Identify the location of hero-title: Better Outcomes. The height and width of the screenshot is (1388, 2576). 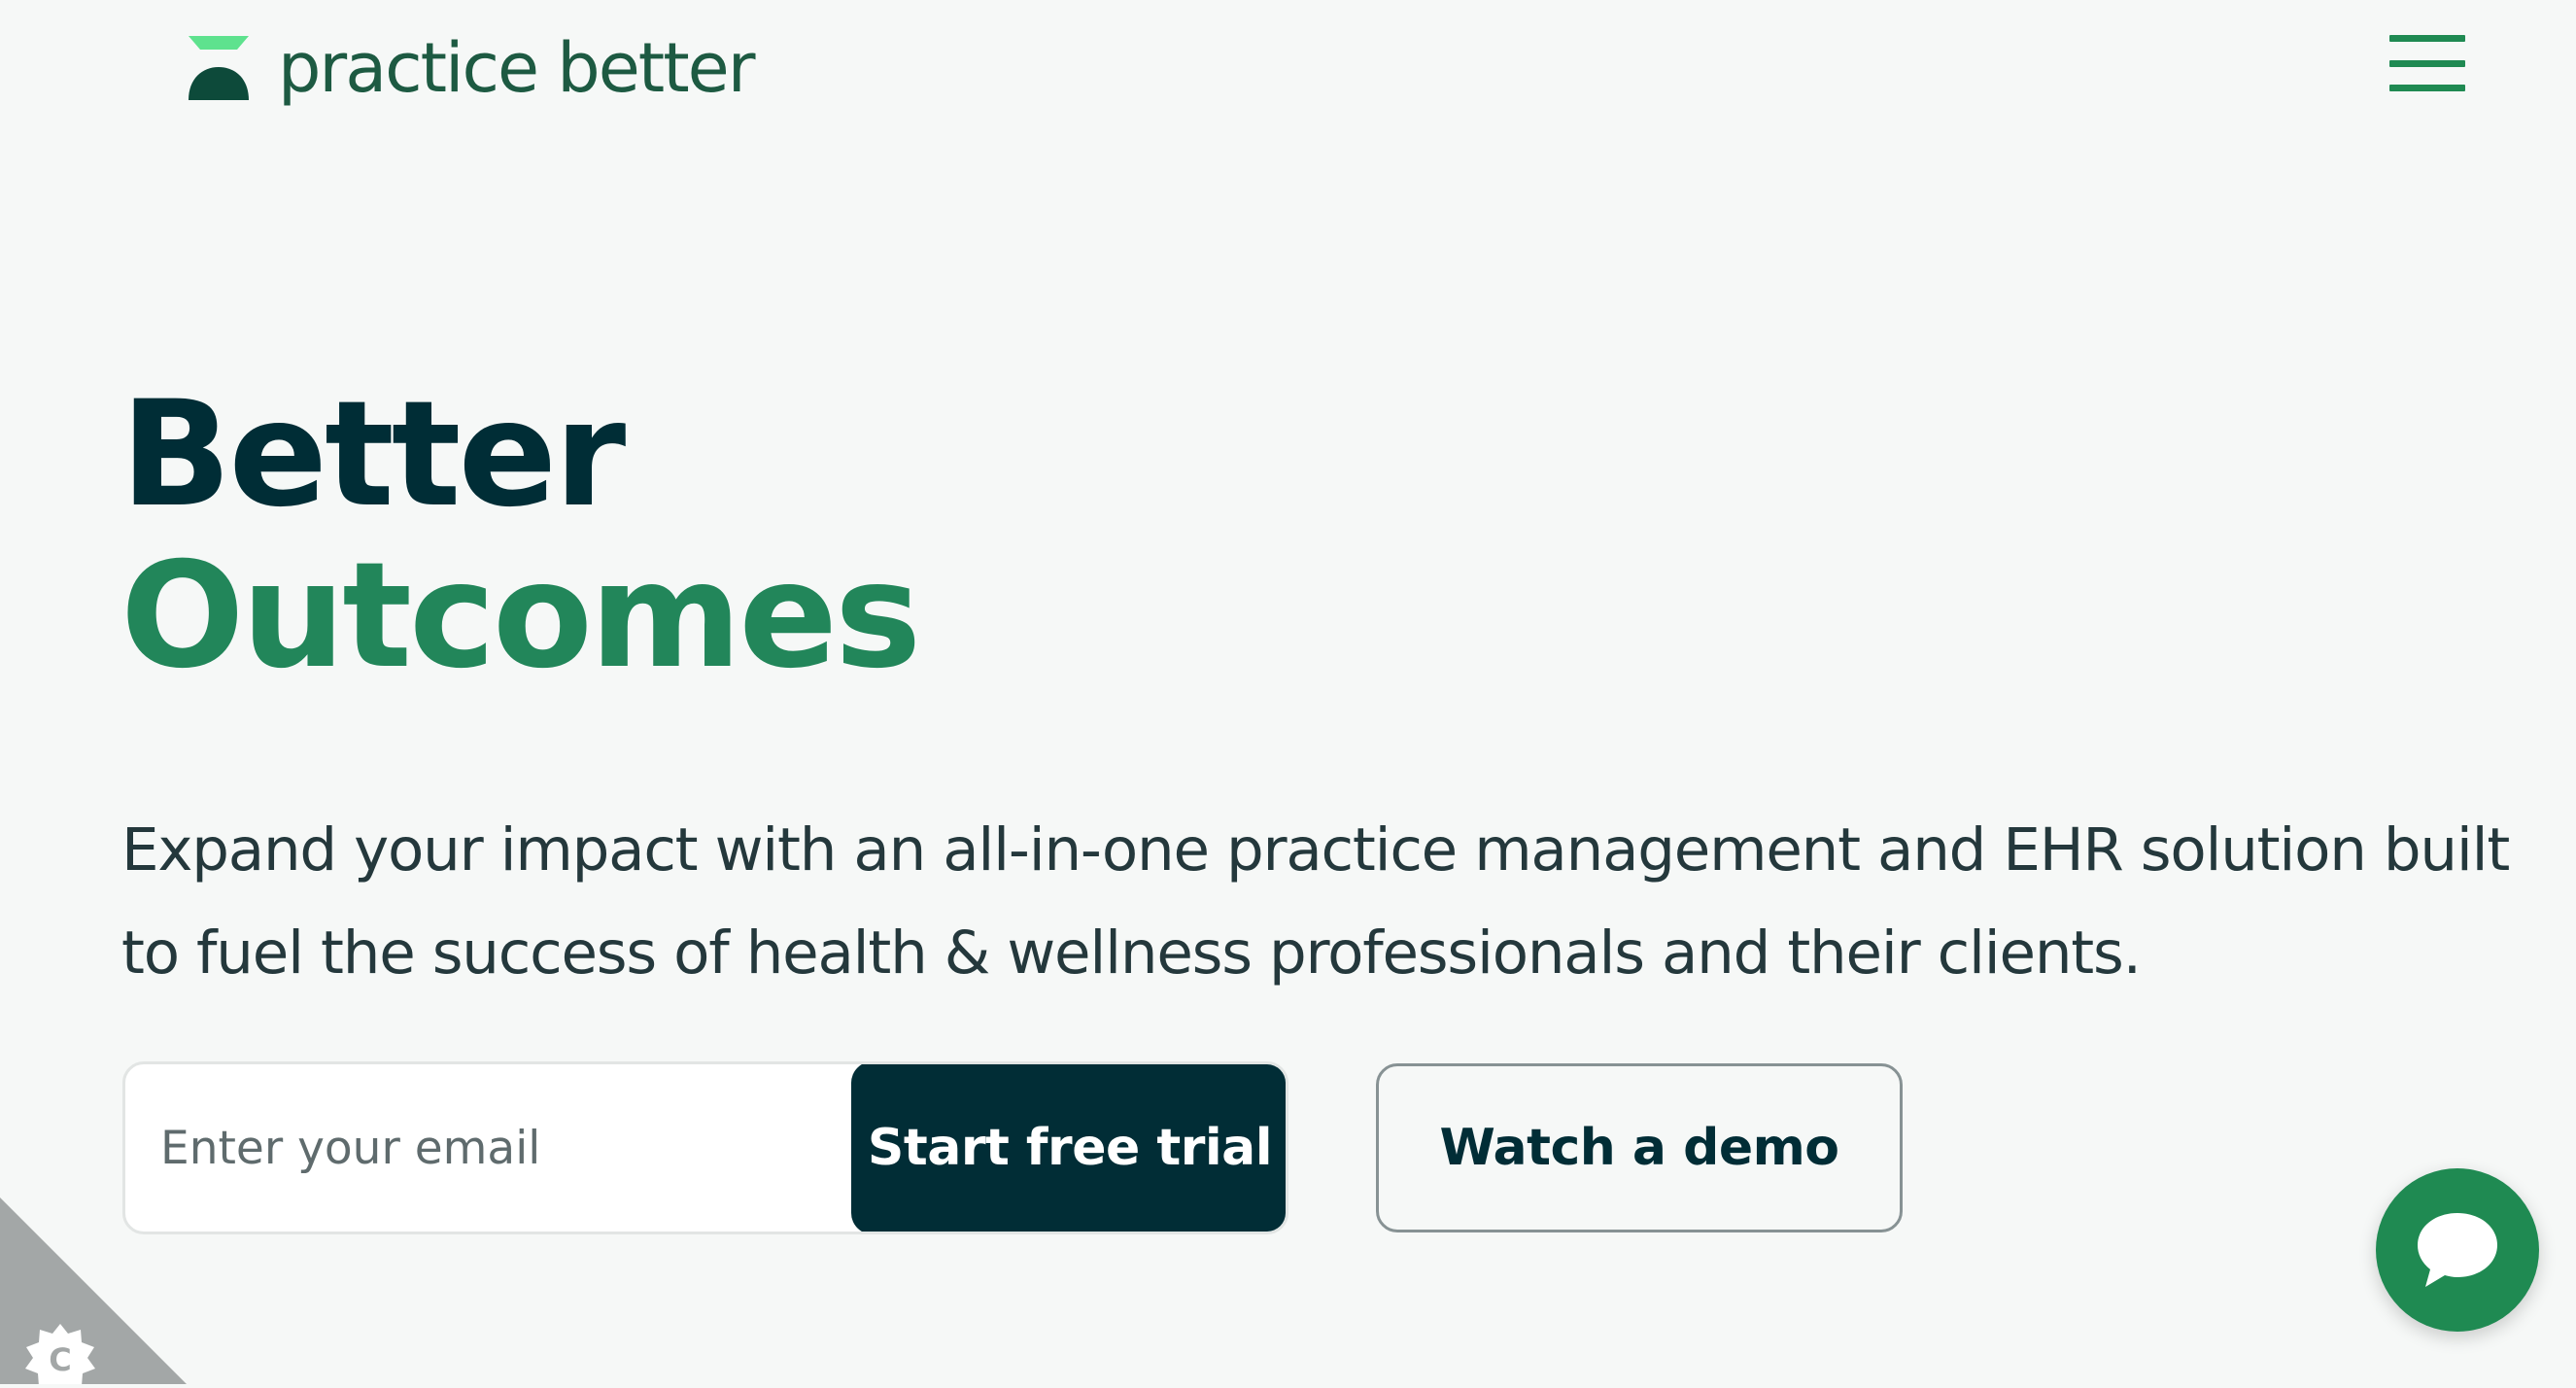
(520, 535).